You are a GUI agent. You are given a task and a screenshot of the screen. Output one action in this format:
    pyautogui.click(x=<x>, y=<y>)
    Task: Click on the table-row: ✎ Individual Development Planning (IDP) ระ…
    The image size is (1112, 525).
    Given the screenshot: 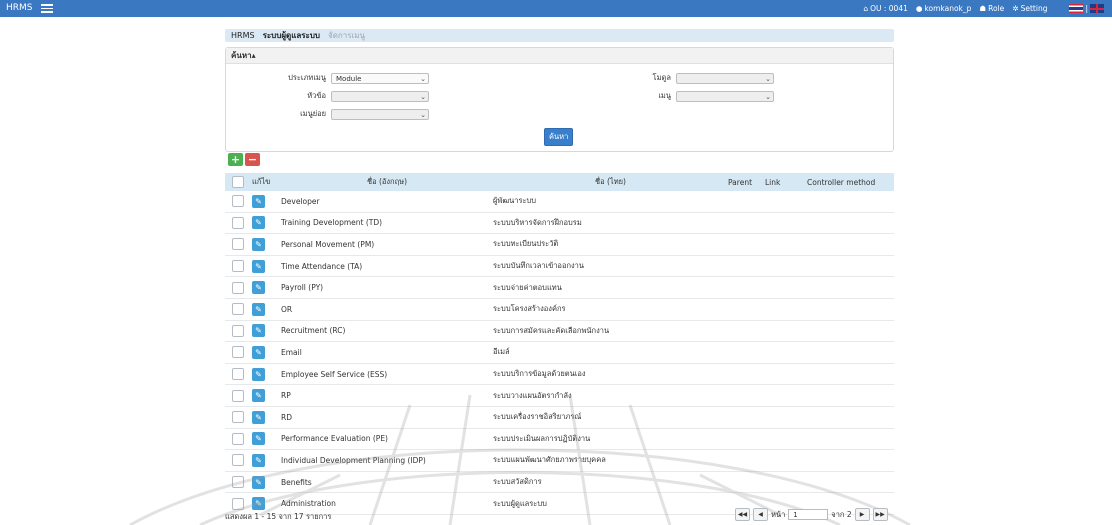 What is the action you would take?
    pyautogui.click(x=559, y=460)
    